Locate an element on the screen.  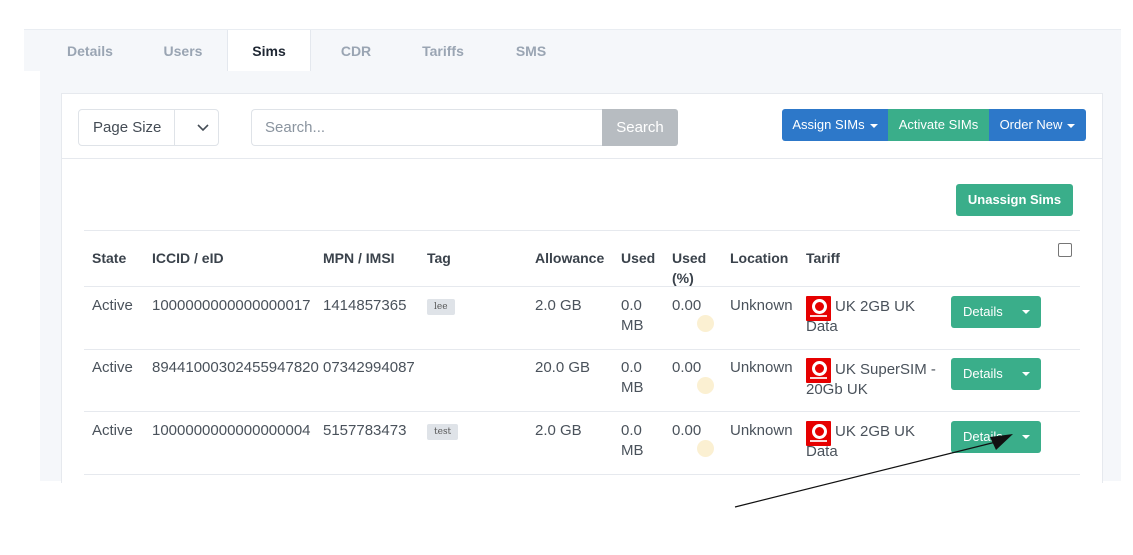
header-used-pct-line2: (%) is located at coordinates (683, 278).